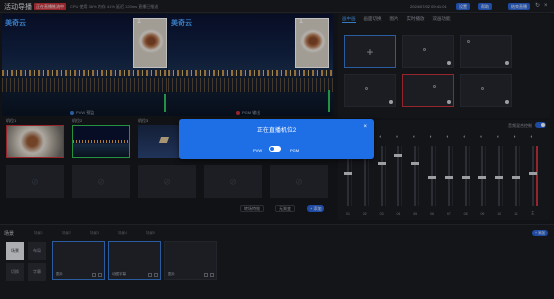 The height and width of the screenshot is (299, 554). What do you see at coordinates (295, 150) in the screenshot?
I see `modal-pgm-label: PGM` at bounding box center [295, 150].